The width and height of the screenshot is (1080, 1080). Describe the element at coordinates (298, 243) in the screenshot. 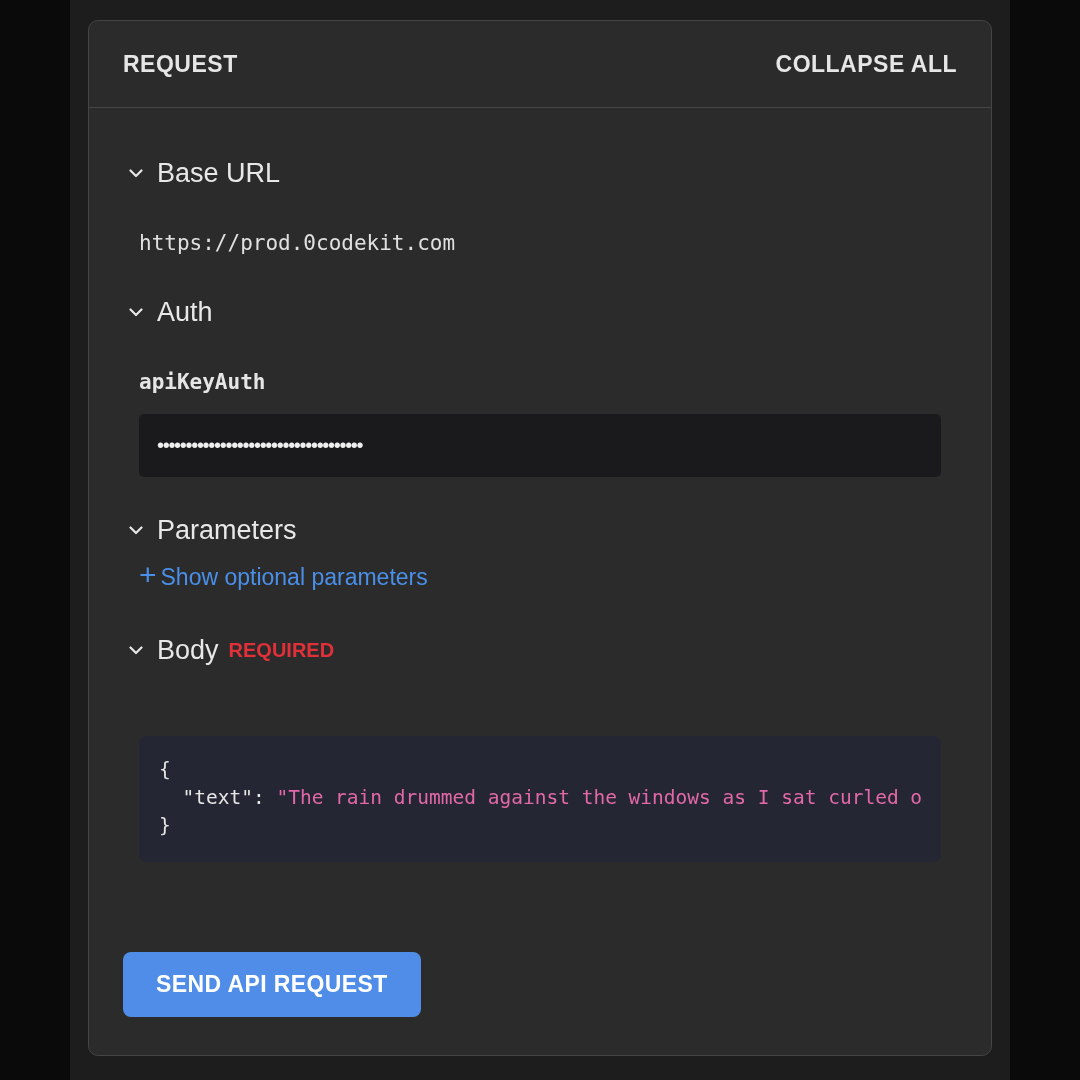

I see `base-url-text: https://prod.0codekit.com` at that location.